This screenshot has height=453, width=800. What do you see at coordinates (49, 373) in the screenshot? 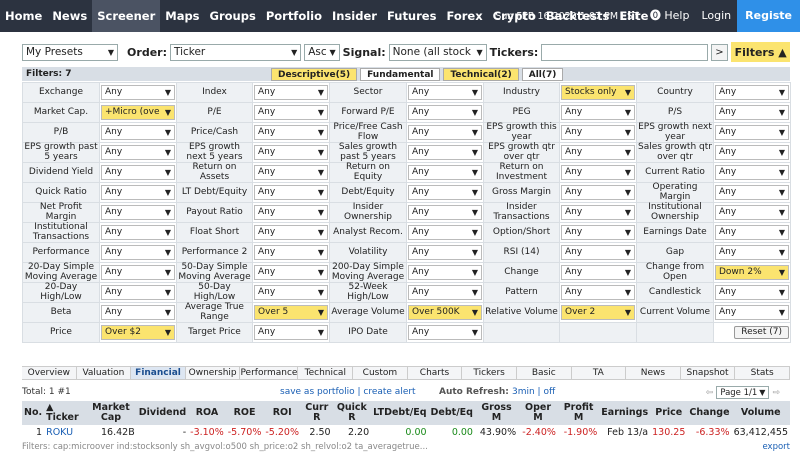
I see `view-tab-overview: Overview` at bounding box center [49, 373].